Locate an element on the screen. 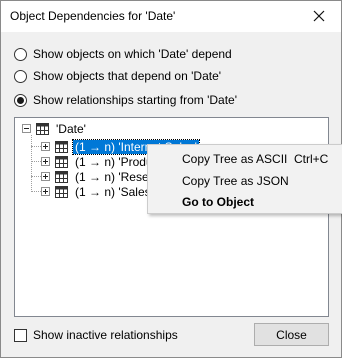  tree-node-reseller: (1 → n) 'Resell is located at coordinates (98, 176).